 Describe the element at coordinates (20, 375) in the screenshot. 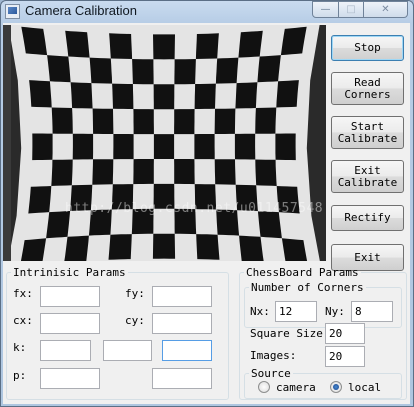

I see `p-label: p:` at that location.